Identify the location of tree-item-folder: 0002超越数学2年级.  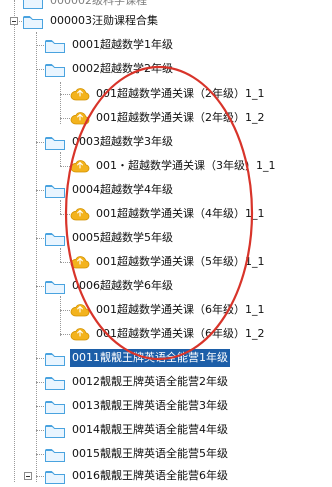
(109, 69).